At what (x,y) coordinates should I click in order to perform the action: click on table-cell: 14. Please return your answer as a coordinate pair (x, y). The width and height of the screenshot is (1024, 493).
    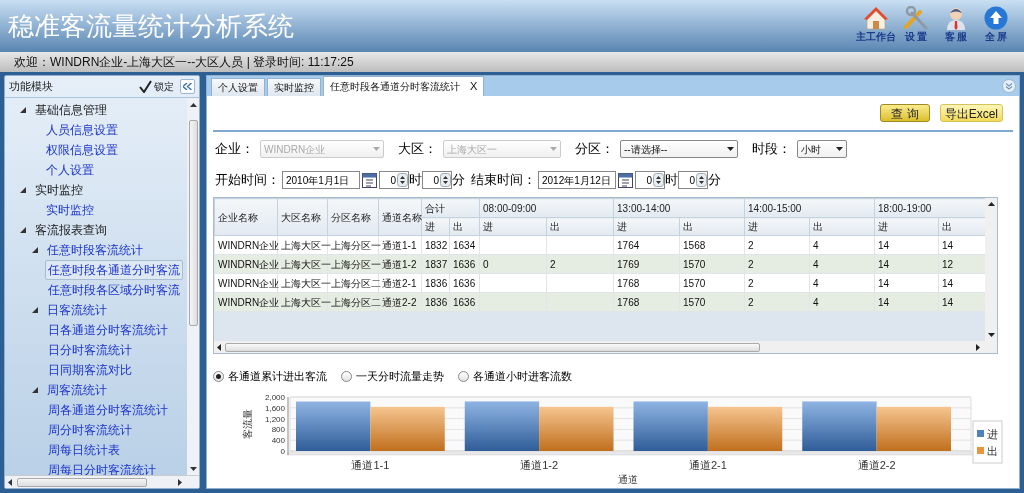
    Looking at the image, I should click on (906, 283).